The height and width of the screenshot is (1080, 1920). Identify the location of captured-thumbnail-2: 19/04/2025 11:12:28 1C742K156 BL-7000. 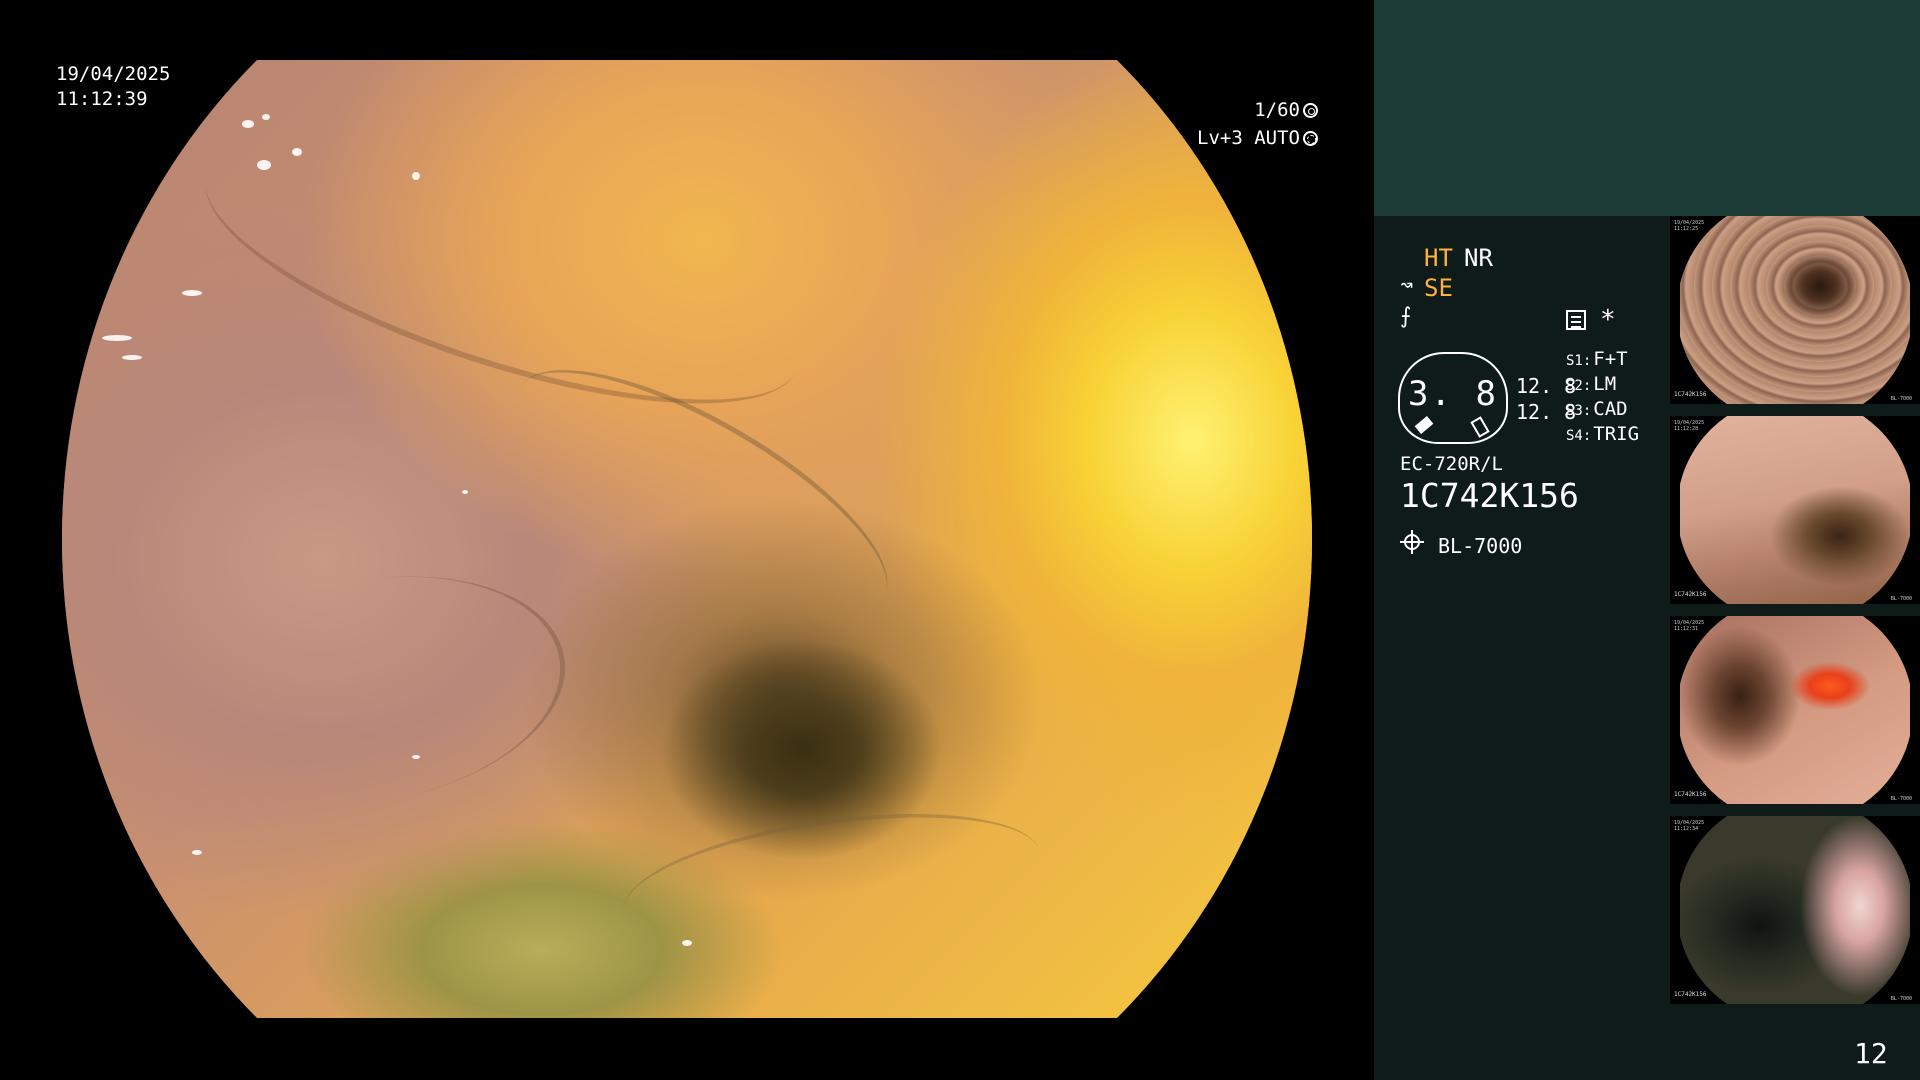
(1795, 510).